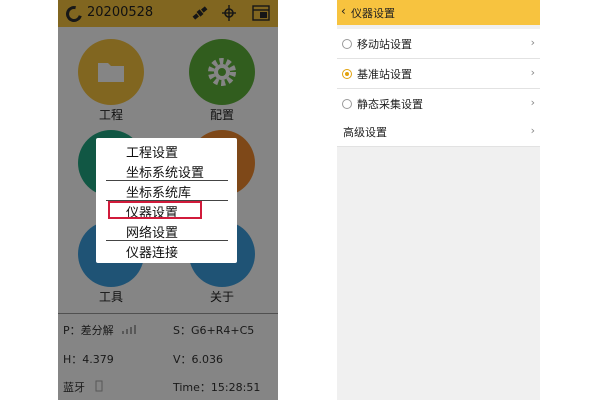 The width and height of the screenshot is (600, 400). Describe the element at coordinates (347, 74) in the screenshot. I see `radio-checked-icon` at that location.